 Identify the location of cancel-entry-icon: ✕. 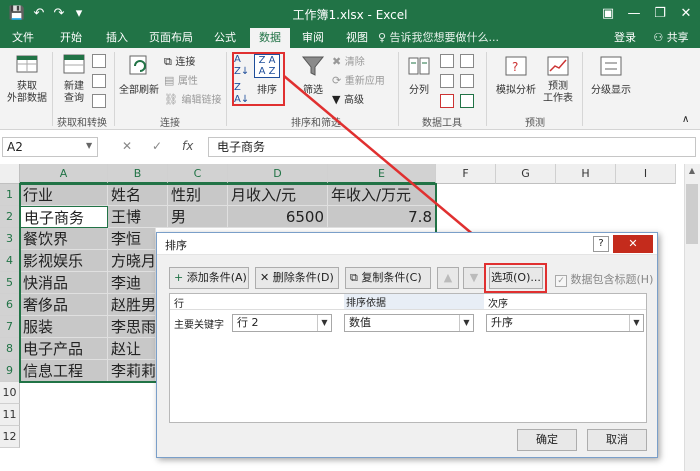
(127, 146).